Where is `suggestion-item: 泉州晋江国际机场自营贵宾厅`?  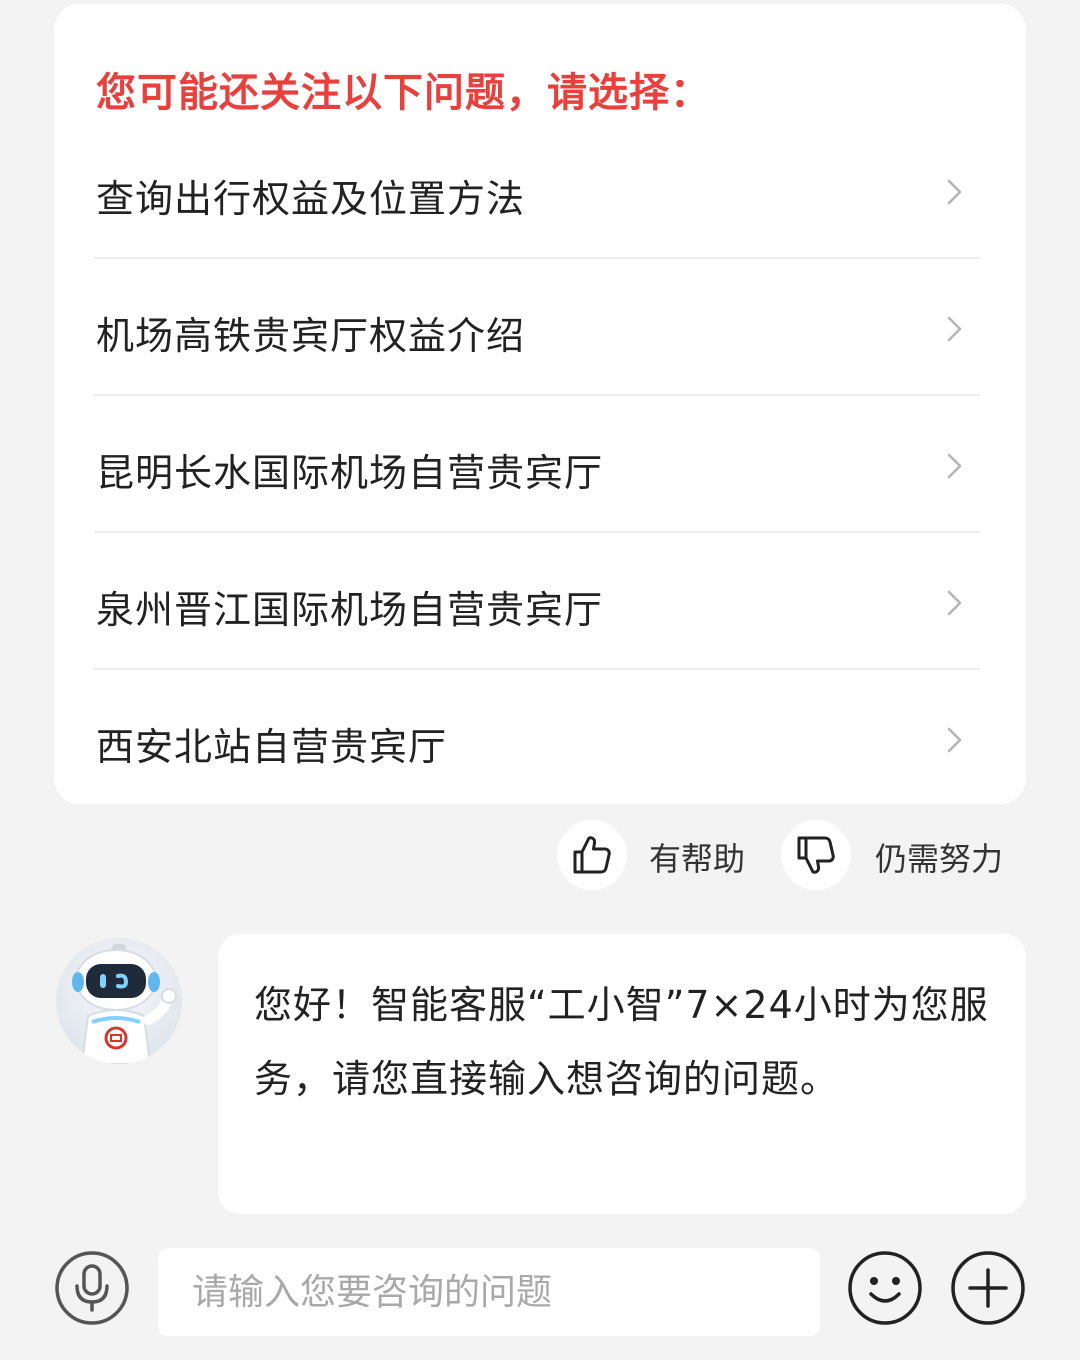 suggestion-item: 泉州晋江国际机场自营贵宾厅 is located at coordinates (537, 601).